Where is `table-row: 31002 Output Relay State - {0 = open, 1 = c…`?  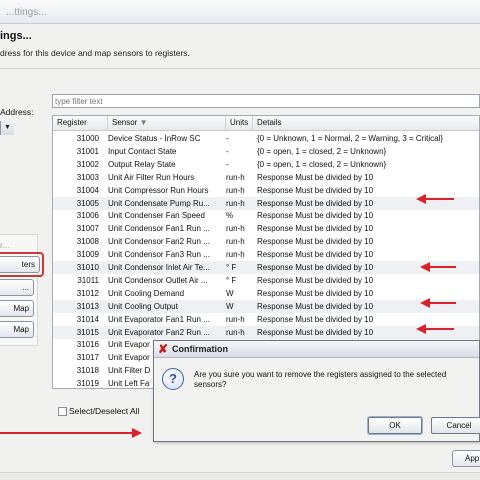
table-row: 31002 Output Relay State - {0 = open, 1 = c… is located at coordinates (266, 164).